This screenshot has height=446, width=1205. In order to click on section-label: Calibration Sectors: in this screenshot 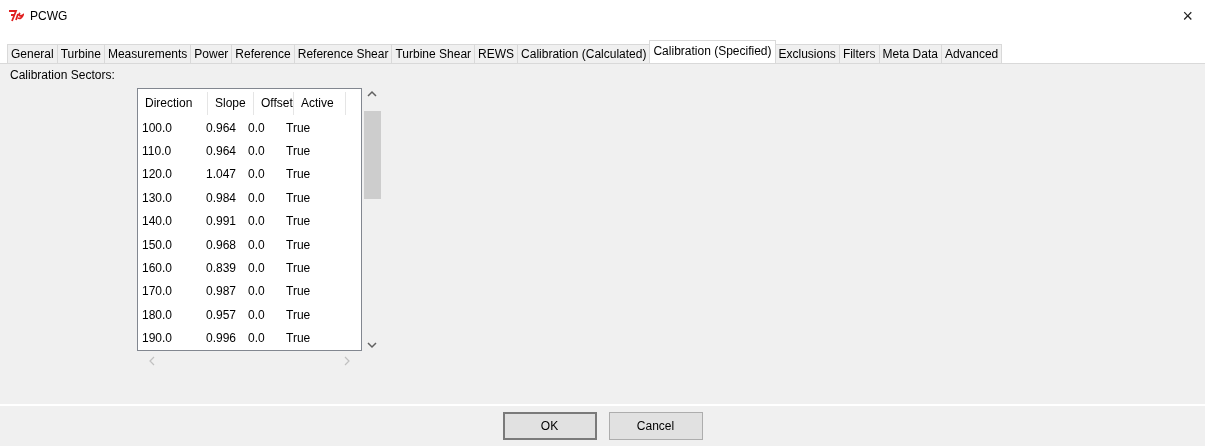, I will do `click(63, 76)`.